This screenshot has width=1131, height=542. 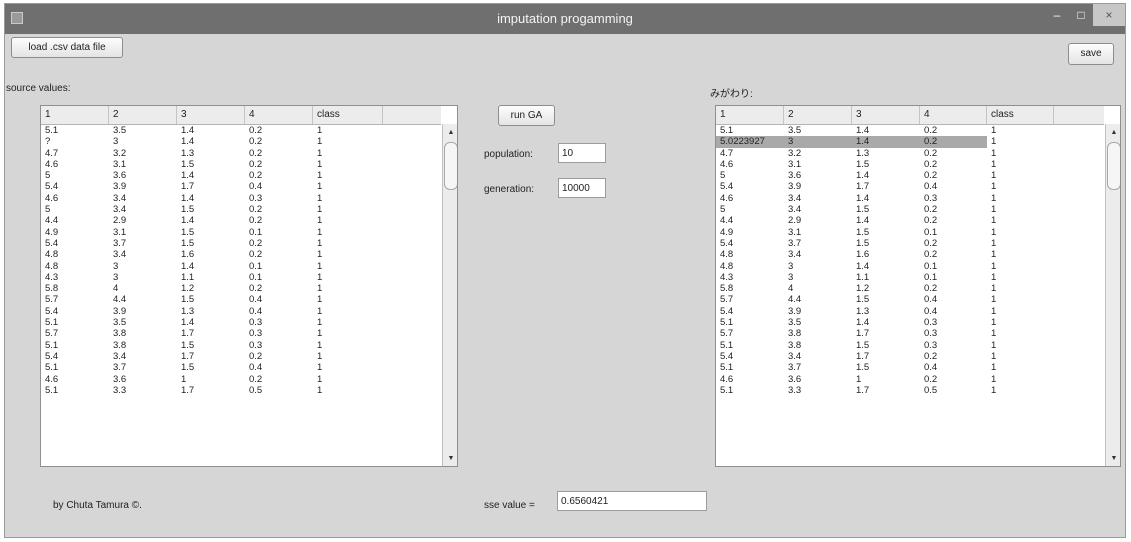 I want to click on table-cell: 3.5, so click(x=818, y=322).